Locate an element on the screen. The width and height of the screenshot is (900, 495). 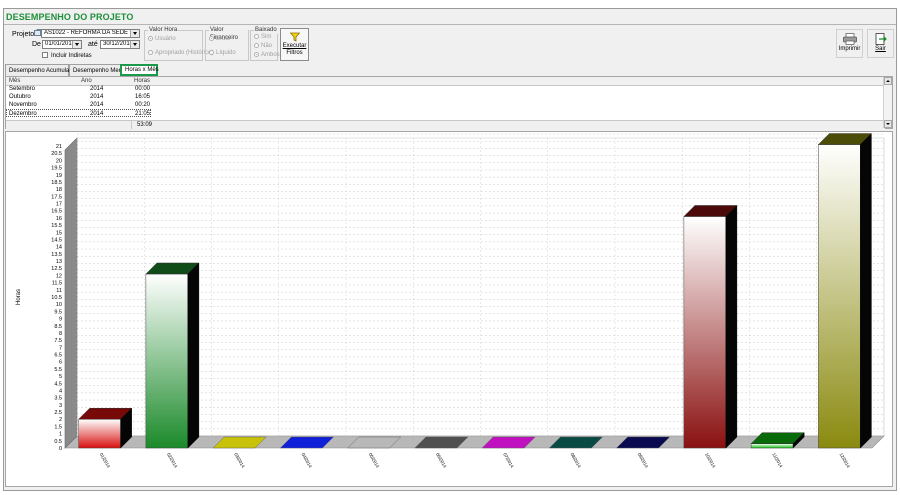
x-tick-label: 08/2014 is located at coordinates (576, 460).